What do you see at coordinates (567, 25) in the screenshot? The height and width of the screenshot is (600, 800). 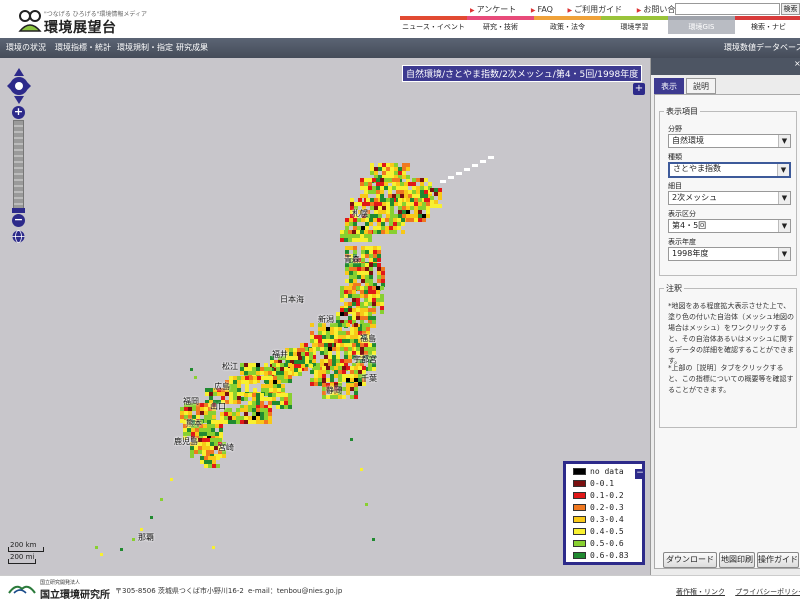 I see `nav-tab-policy: 政策・法令` at bounding box center [567, 25].